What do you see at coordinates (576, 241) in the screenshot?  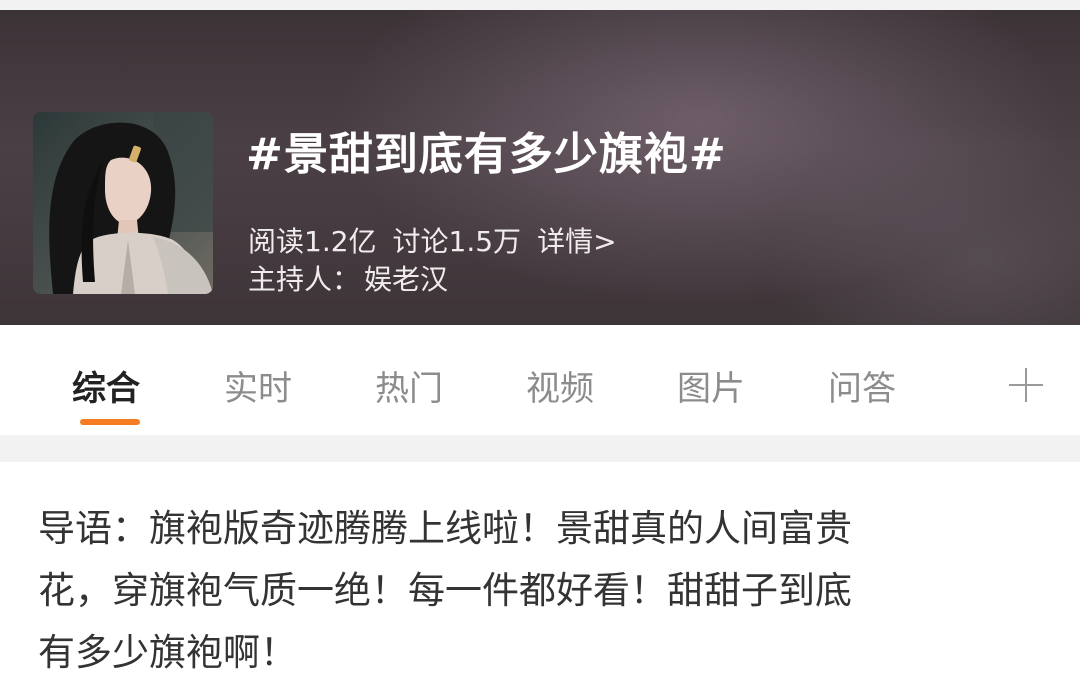 I see `details-link: 详情>` at bounding box center [576, 241].